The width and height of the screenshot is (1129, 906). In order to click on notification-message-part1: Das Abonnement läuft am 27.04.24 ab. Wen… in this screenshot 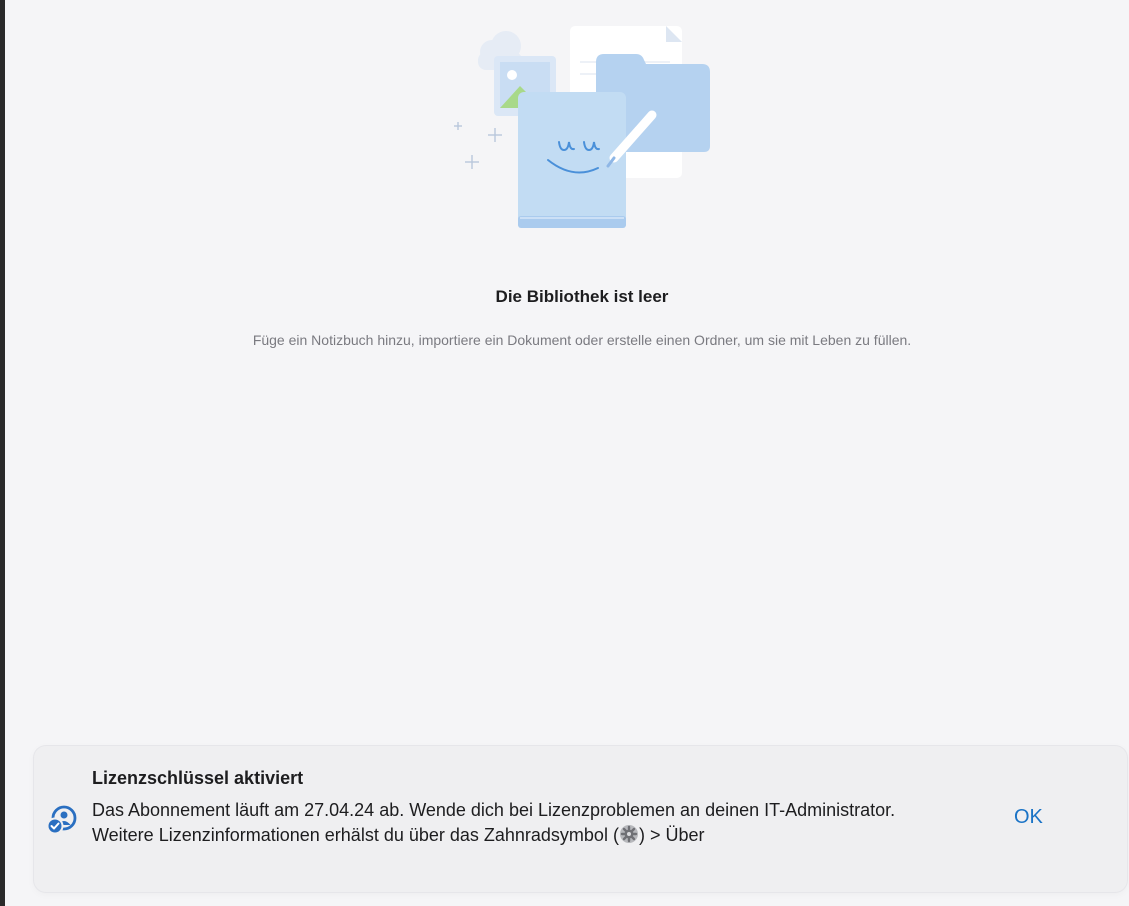, I will do `click(494, 822)`.